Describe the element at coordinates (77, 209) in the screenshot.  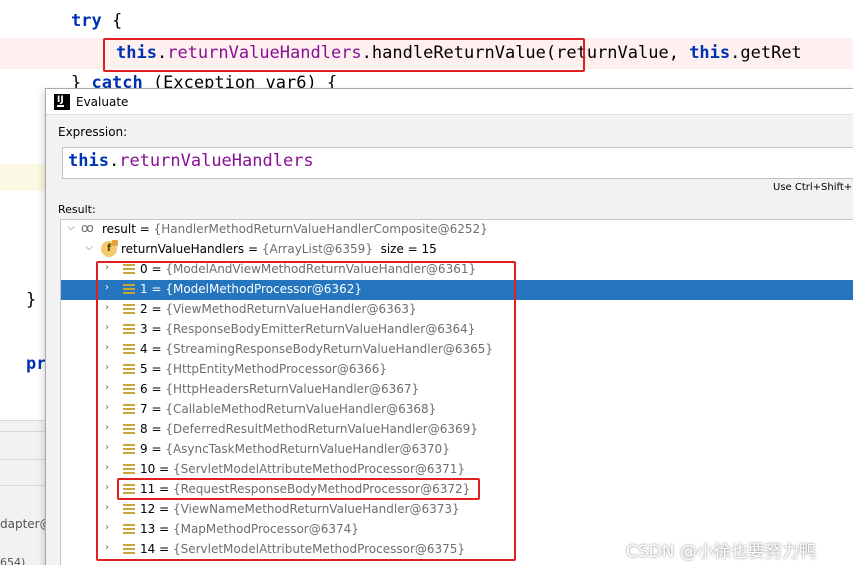
I see `result-label: Result:` at that location.